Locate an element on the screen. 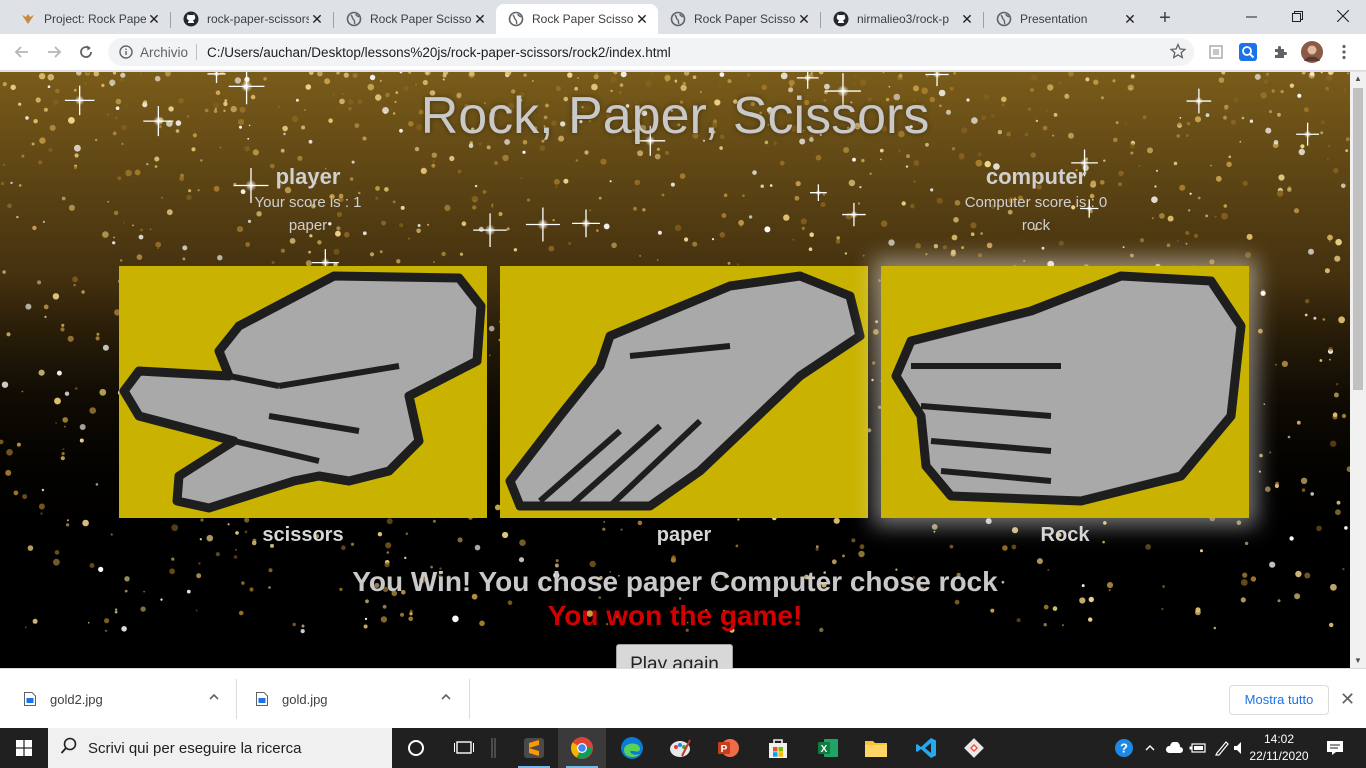 The image size is (1366, 768). tab-rock-paper-scissors-active: Rock Paper Scissors ✕ is located at coordinates (577, 19).